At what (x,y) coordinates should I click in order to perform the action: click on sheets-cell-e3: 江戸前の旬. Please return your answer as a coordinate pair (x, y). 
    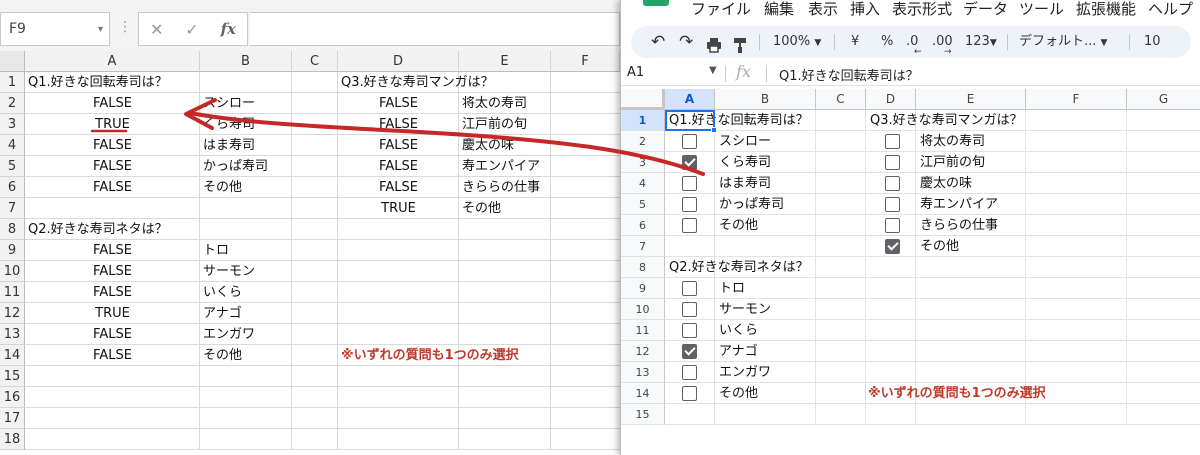
    Looking at the image, I should click on (952, 162).